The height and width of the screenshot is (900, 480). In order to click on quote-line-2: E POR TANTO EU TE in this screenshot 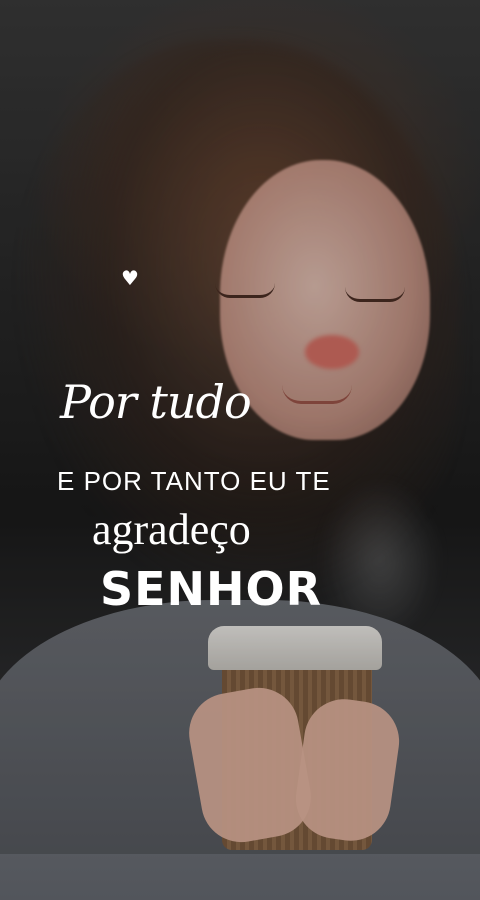, I will do `click(194, 481)`.